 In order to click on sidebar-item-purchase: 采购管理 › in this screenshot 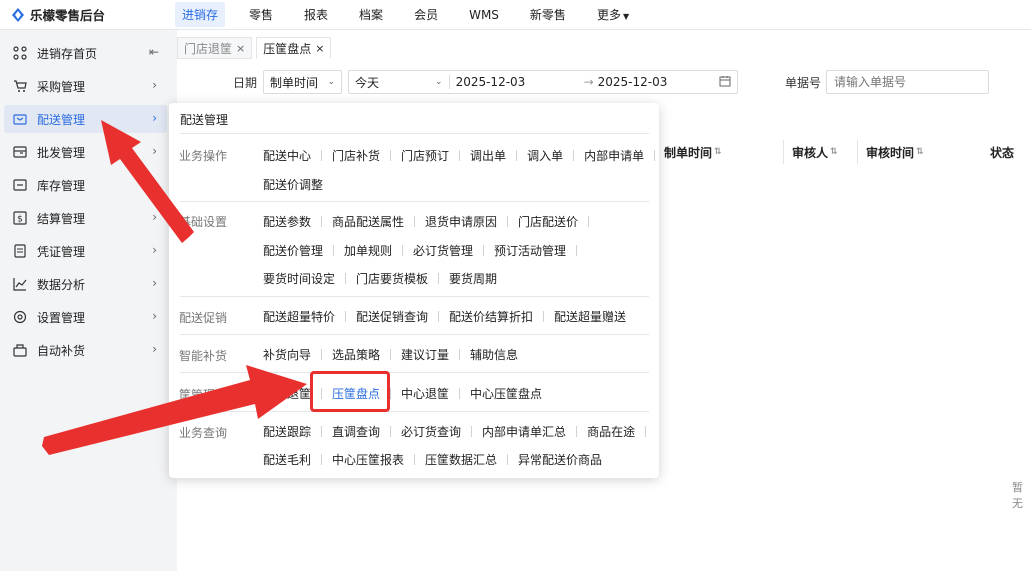, I will do `click(85, 86)`.